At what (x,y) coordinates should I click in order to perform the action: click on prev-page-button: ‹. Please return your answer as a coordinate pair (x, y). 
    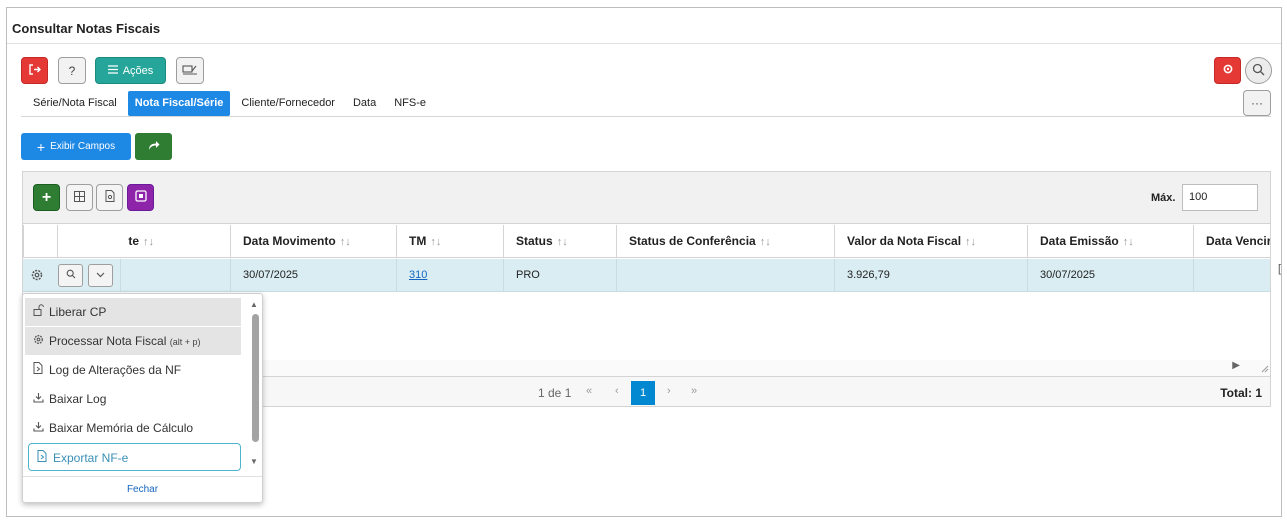
    Looking at the image, I should click on (617, 391).